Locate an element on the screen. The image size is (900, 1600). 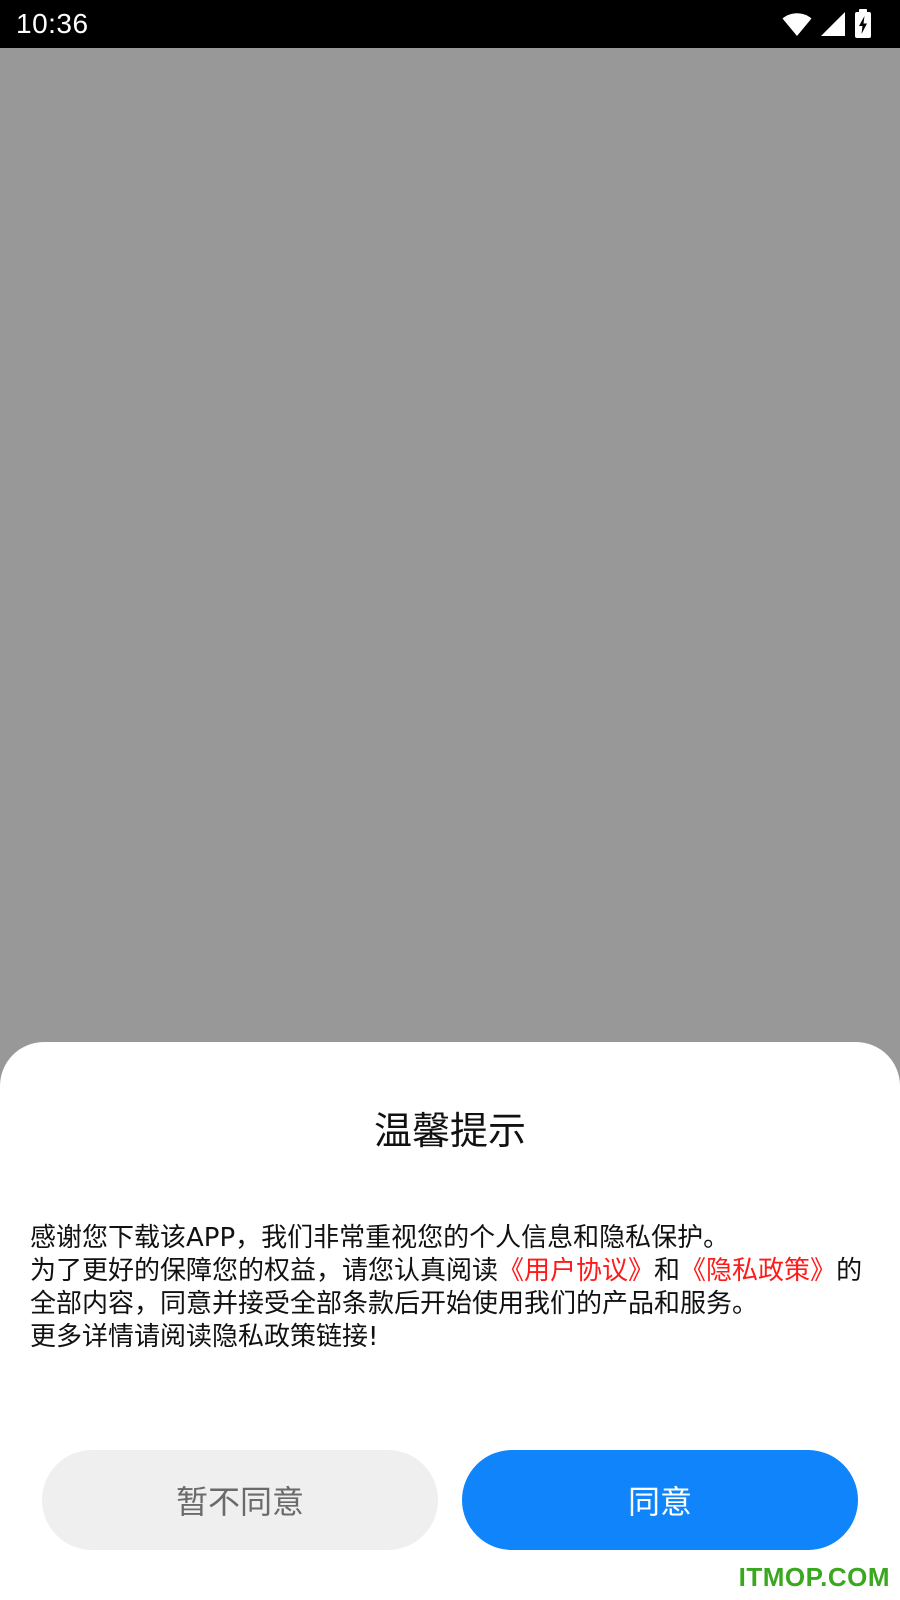
wifi-icon is located at coordinates (797, 24).